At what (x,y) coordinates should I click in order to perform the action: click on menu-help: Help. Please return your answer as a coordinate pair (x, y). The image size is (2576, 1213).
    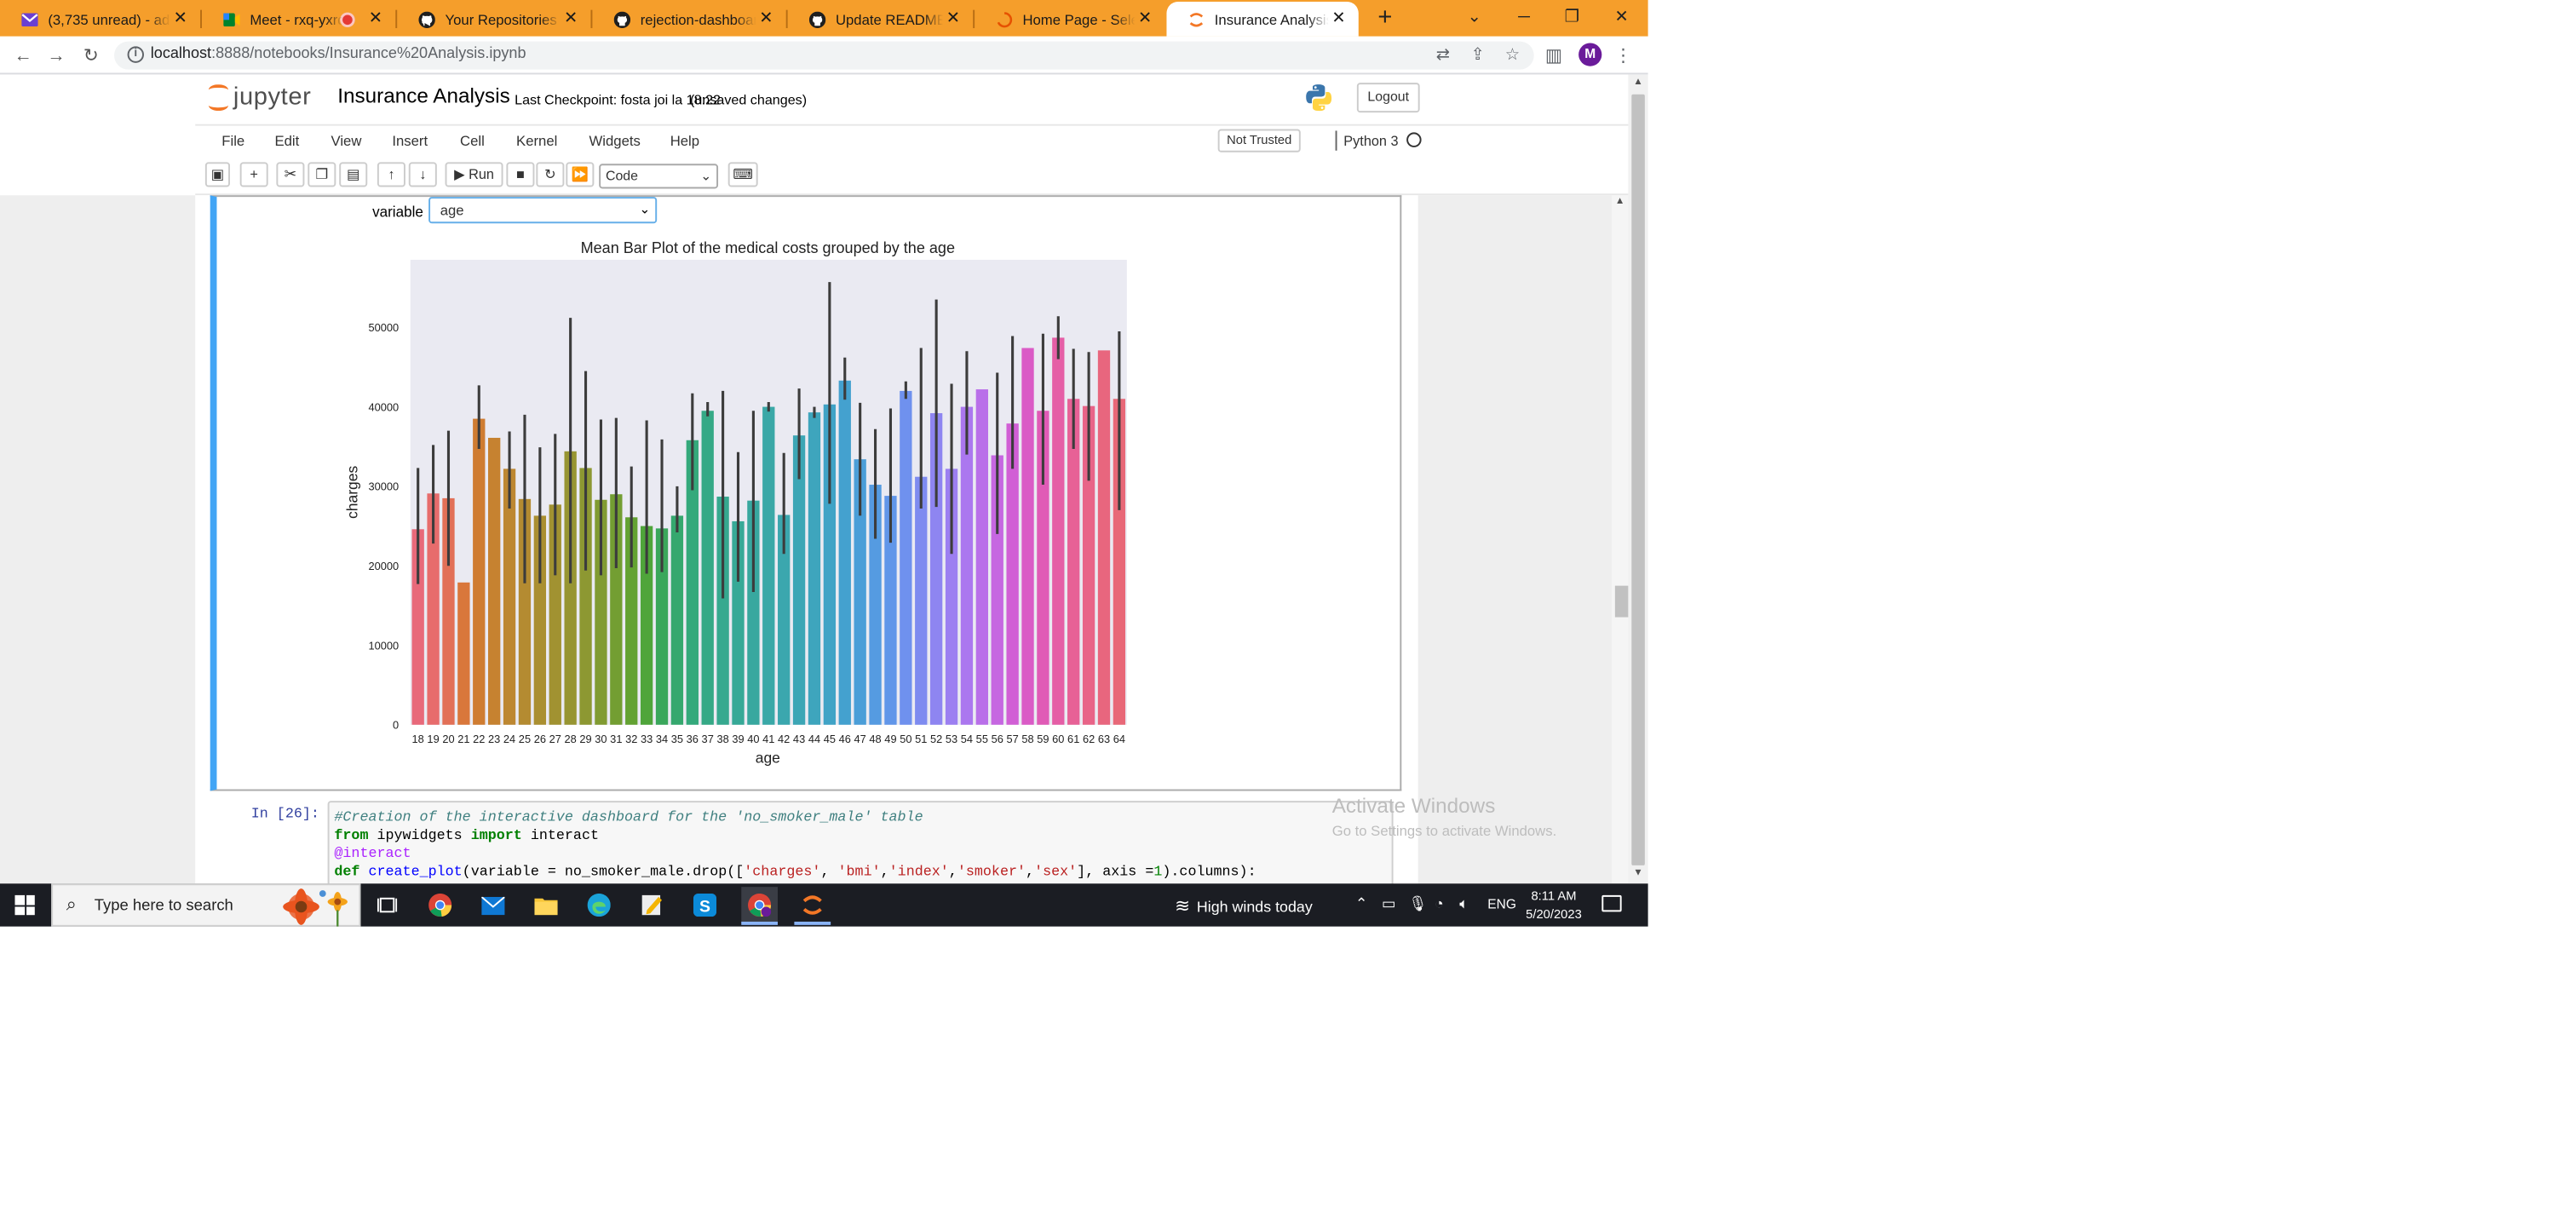
    Looking at the image, I should click on (684, 140).